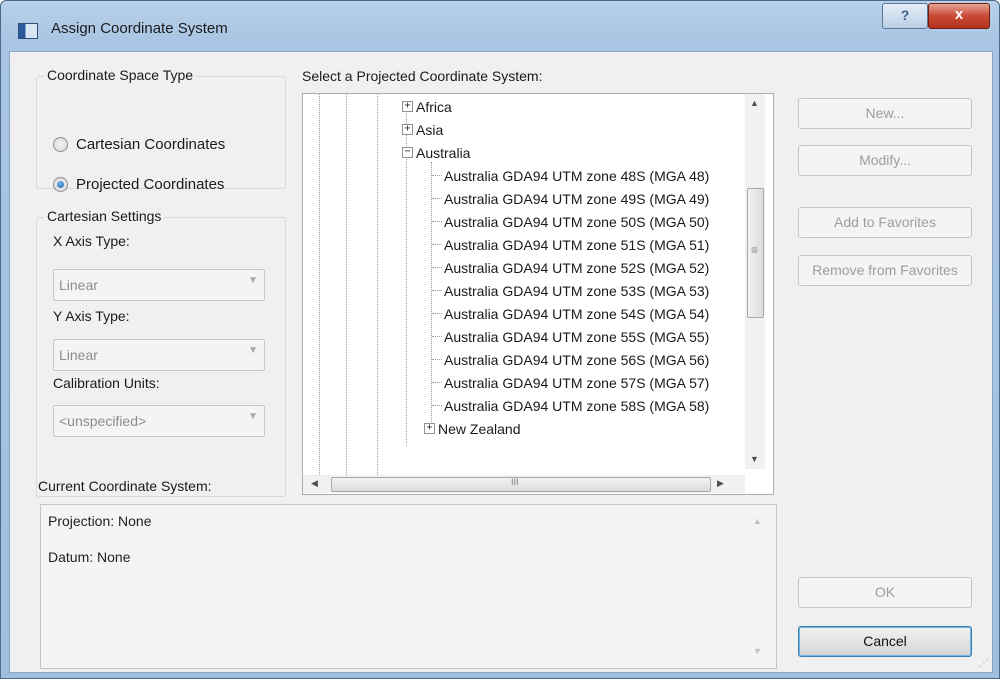 Image resolution: width=1000 pixels, height=679 pixels. Describe the element at coordinates (78, 355) in the screenshot. I see `y-axis-type-value: Linear` at that location.